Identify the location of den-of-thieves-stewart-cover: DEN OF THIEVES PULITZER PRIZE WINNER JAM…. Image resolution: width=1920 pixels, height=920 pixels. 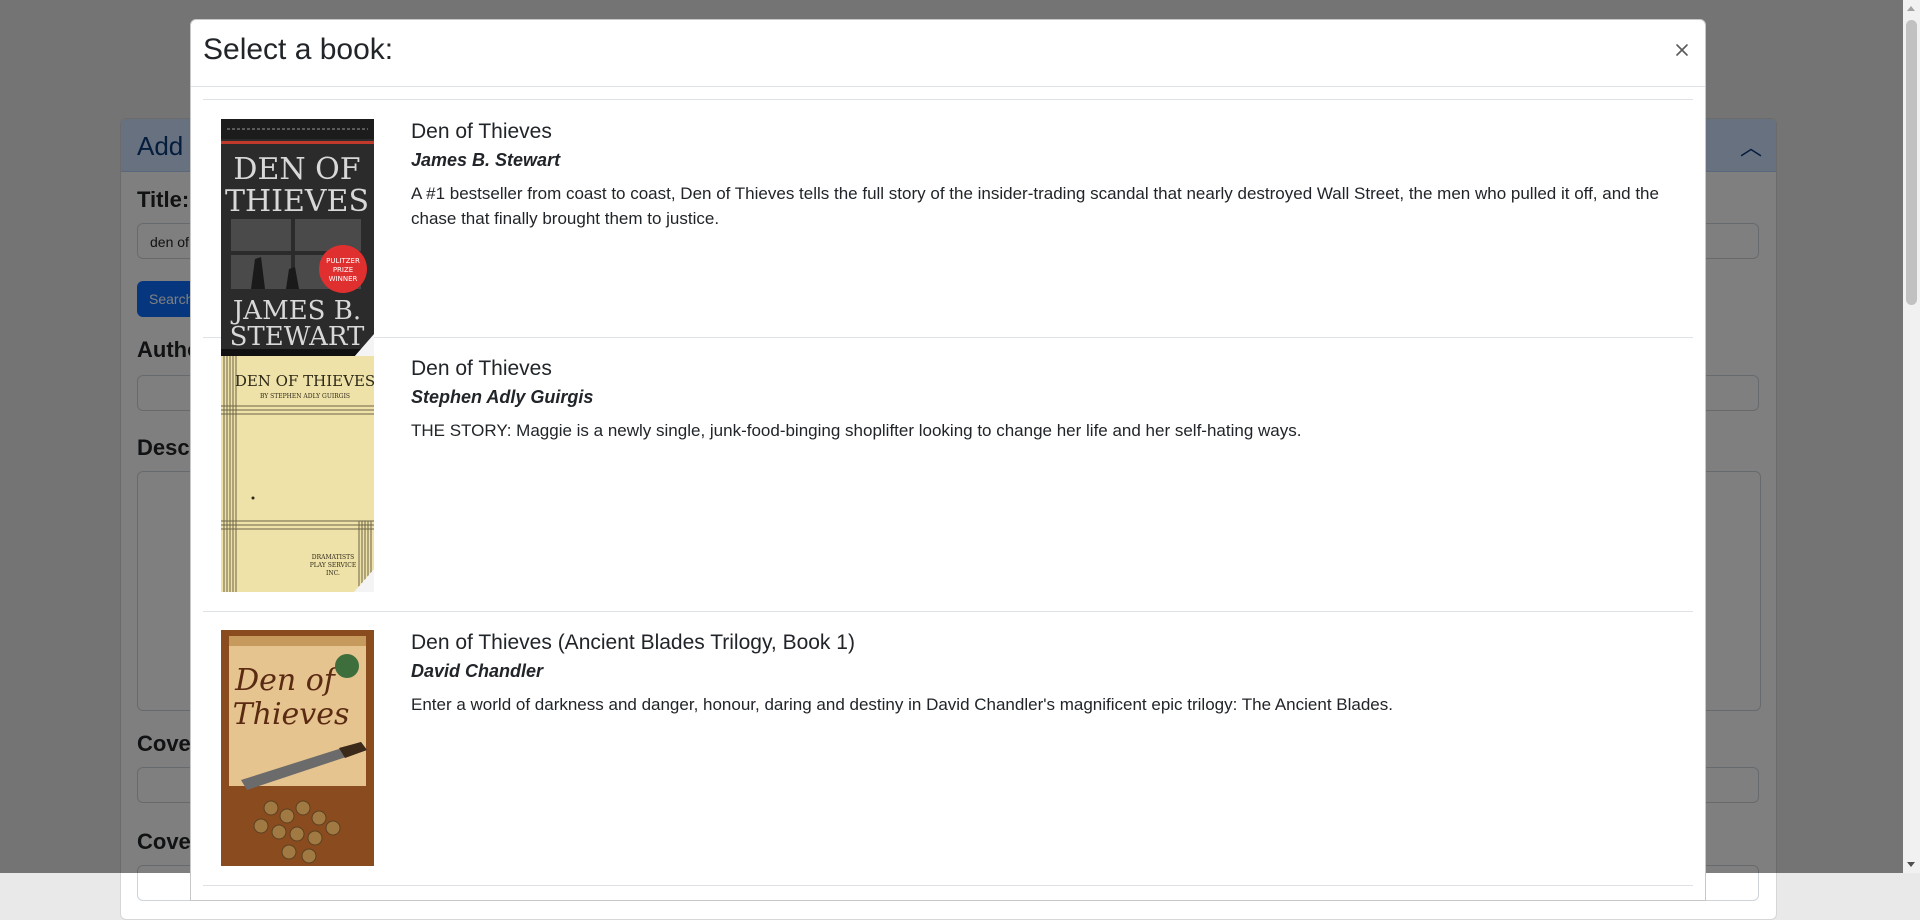
(297, 238).